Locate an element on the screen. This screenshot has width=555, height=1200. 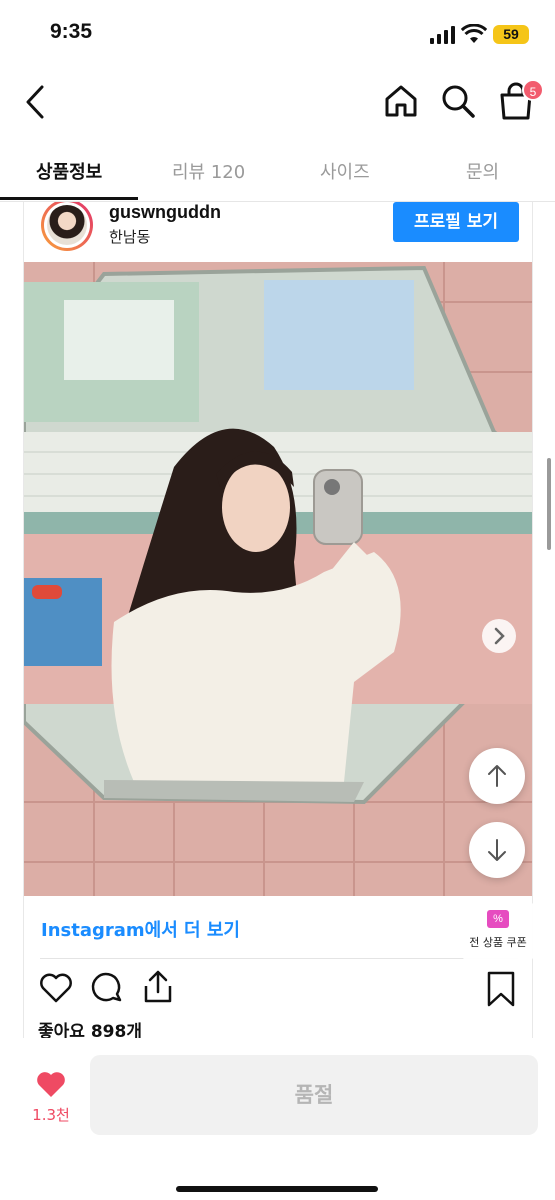
scrollbar is located at coordinates (549, 504).